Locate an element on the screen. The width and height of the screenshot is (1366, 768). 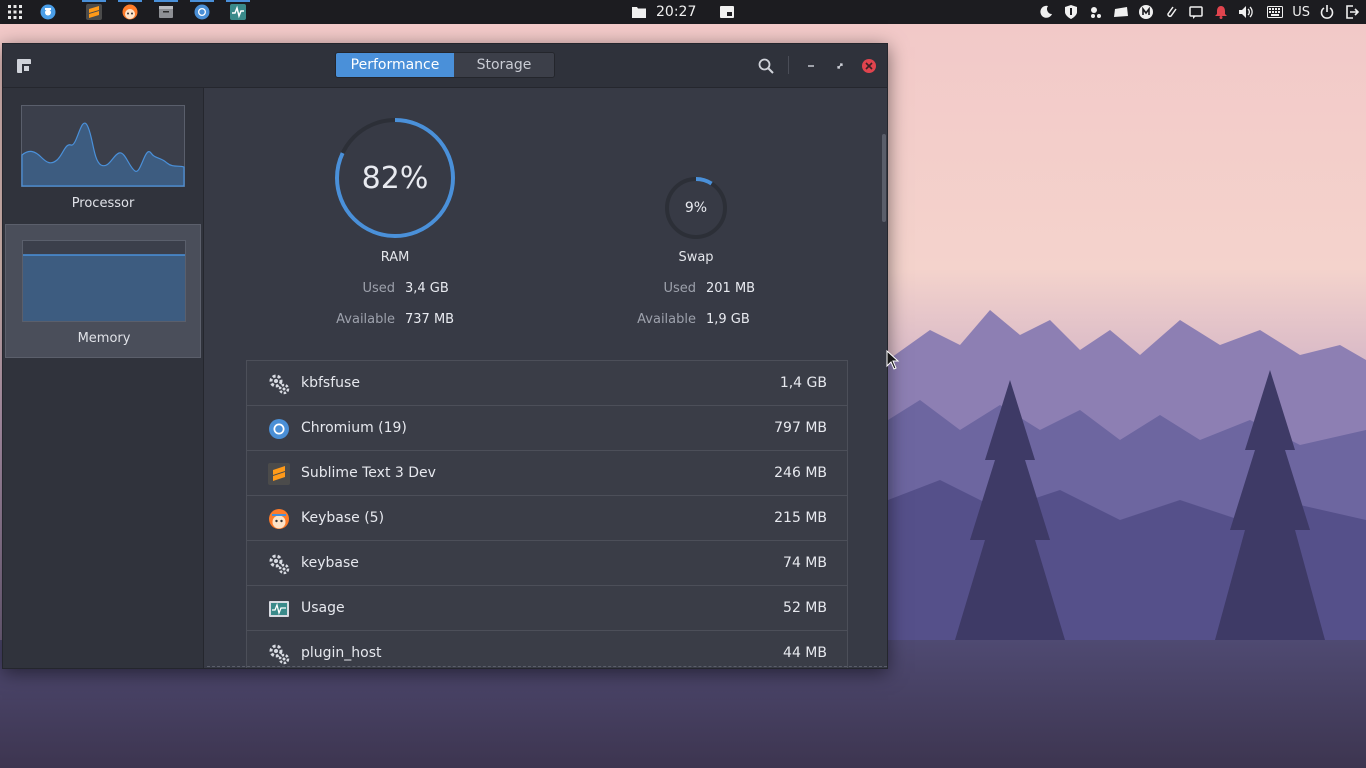
mouse-cursor-icon is located at coordinates (893, 360).